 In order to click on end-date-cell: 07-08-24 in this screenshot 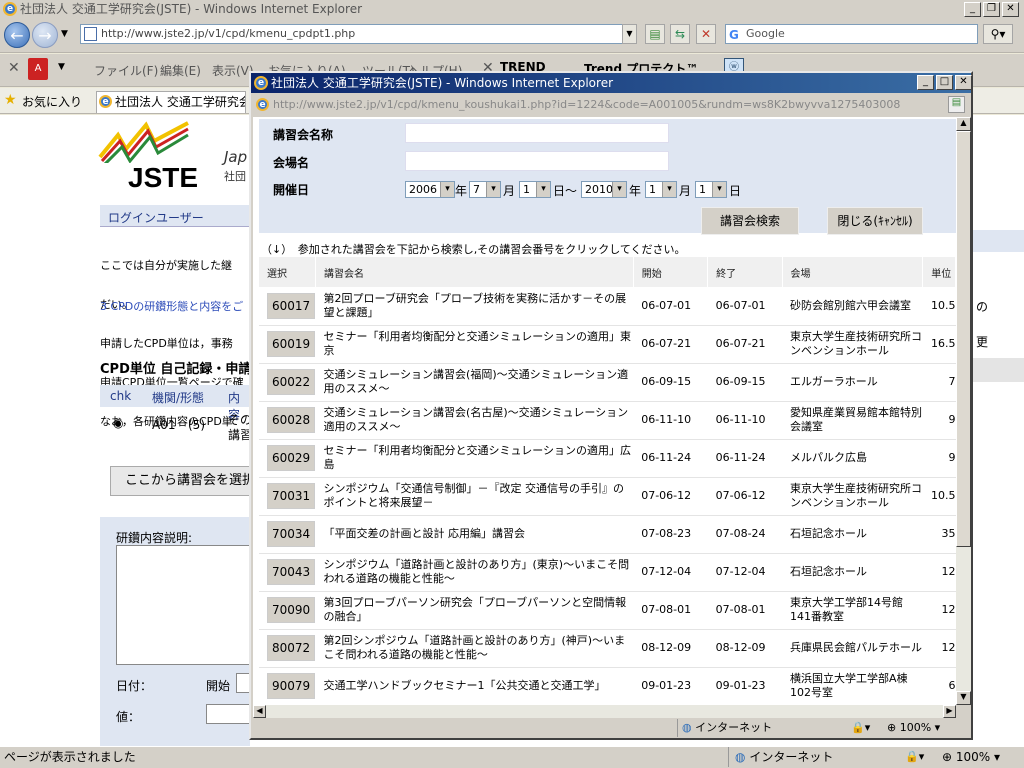, I will do `click(745, 534)`.